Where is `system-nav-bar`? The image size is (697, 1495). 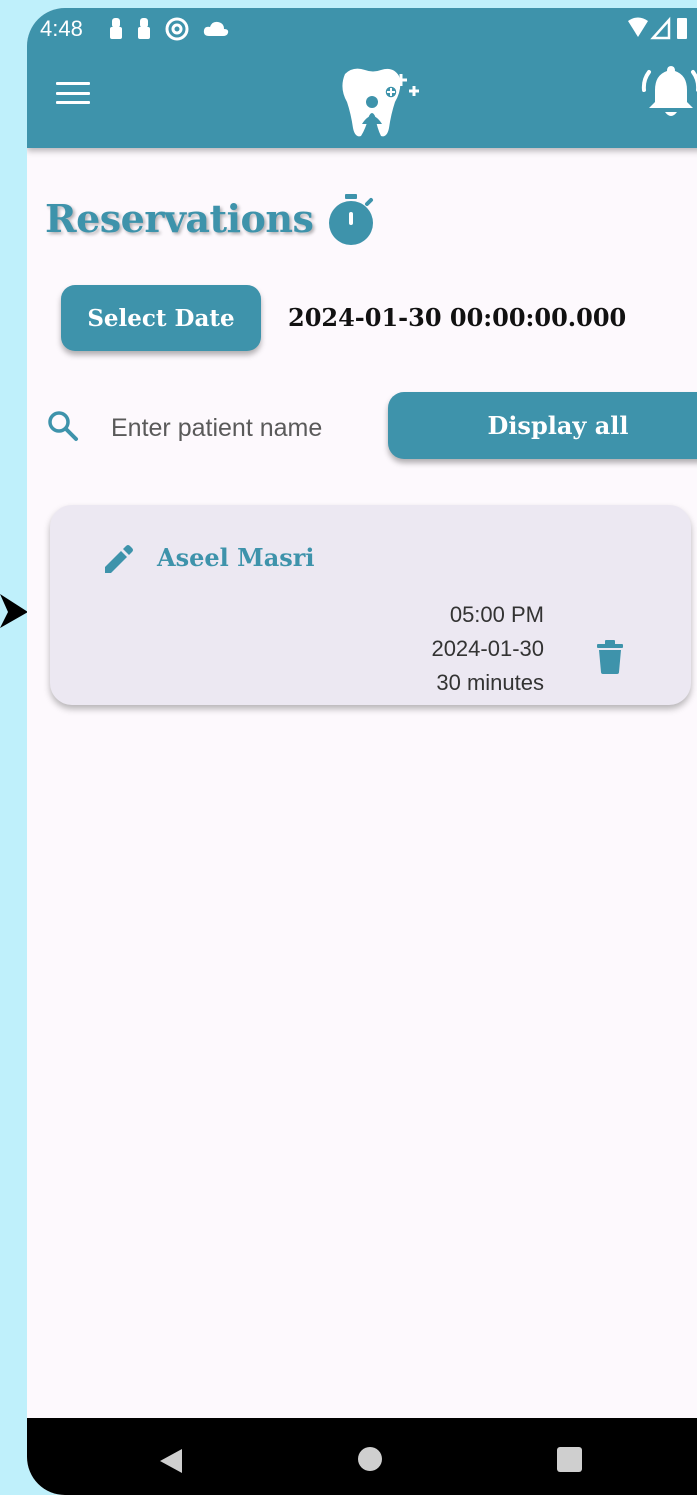
system-nav-bar is located at coordinates (362, 1456).